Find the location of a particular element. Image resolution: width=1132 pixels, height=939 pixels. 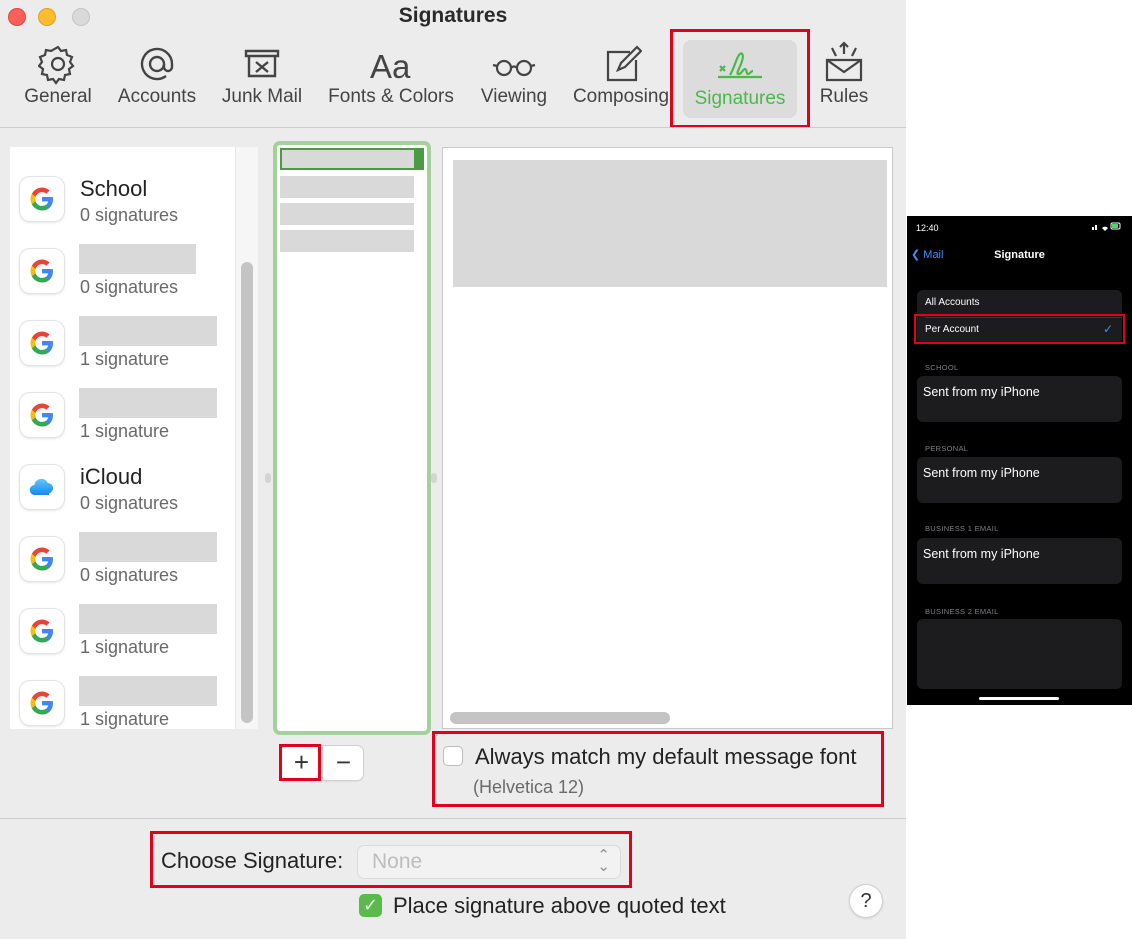

home-indicator is located at coordinates (1019, 698).